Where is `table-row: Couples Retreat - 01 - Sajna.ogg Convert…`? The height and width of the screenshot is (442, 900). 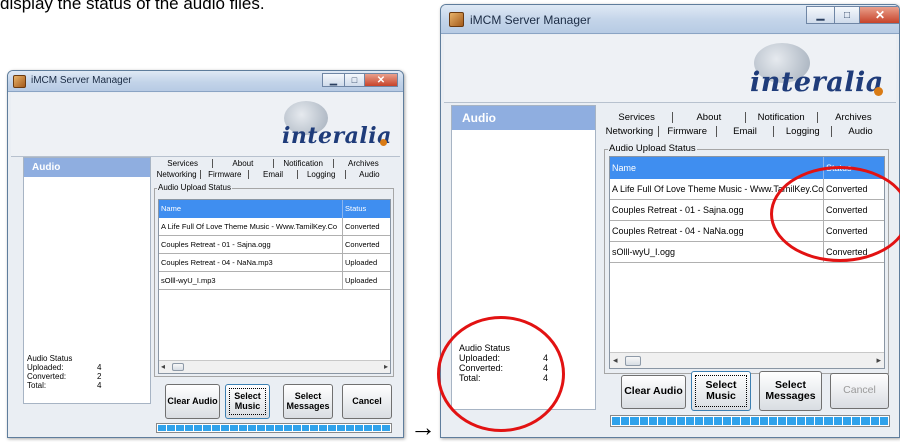
table-row: Couples Retreat - 01 - Sajna.ogg Convert… is located at coordinates (274, 245).